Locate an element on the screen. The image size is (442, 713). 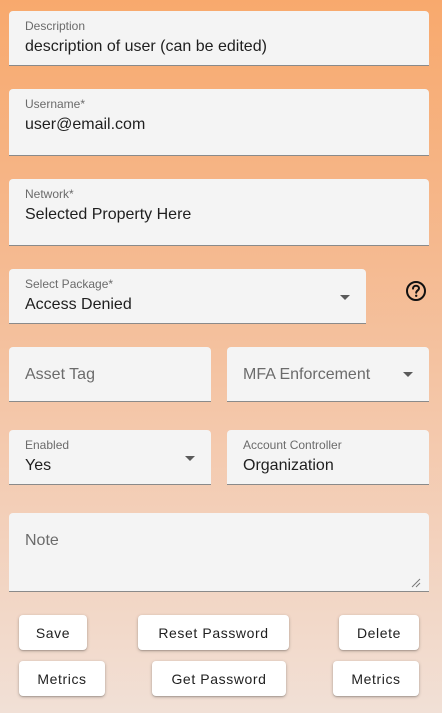
package-value: Access Denied is located at coordinates (78, 304).